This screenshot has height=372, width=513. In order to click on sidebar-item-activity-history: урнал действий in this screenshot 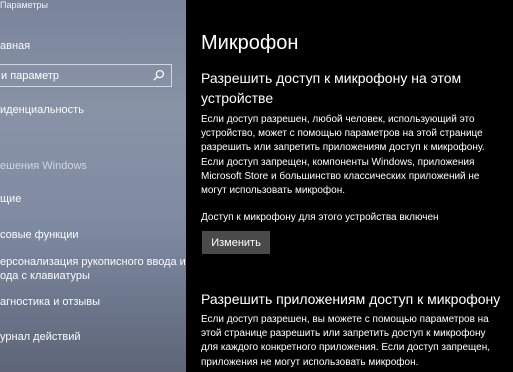, I will do `click(40, 337)`.